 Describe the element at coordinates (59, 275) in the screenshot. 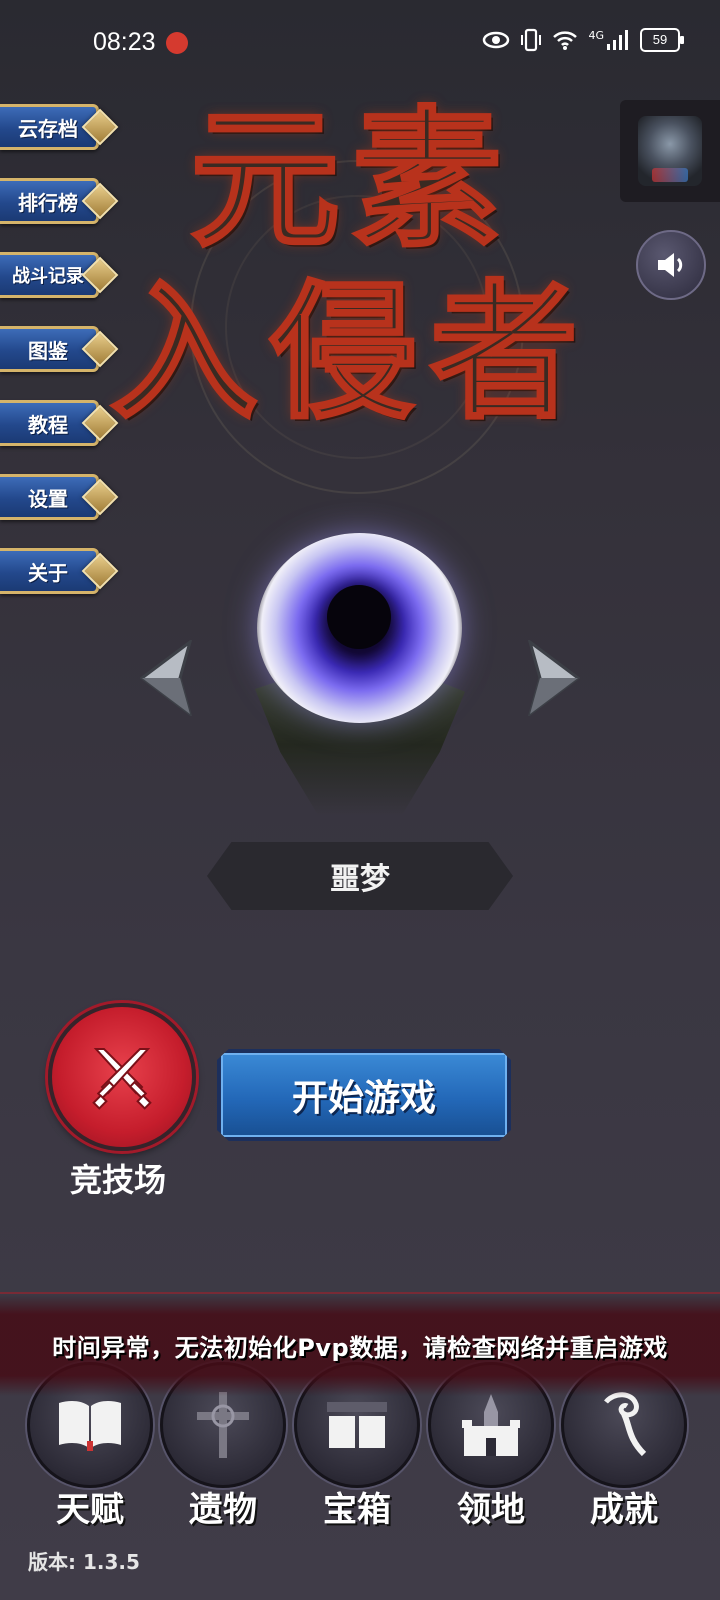

I see `menu-battle-log-button: 战斗记录` at that location.